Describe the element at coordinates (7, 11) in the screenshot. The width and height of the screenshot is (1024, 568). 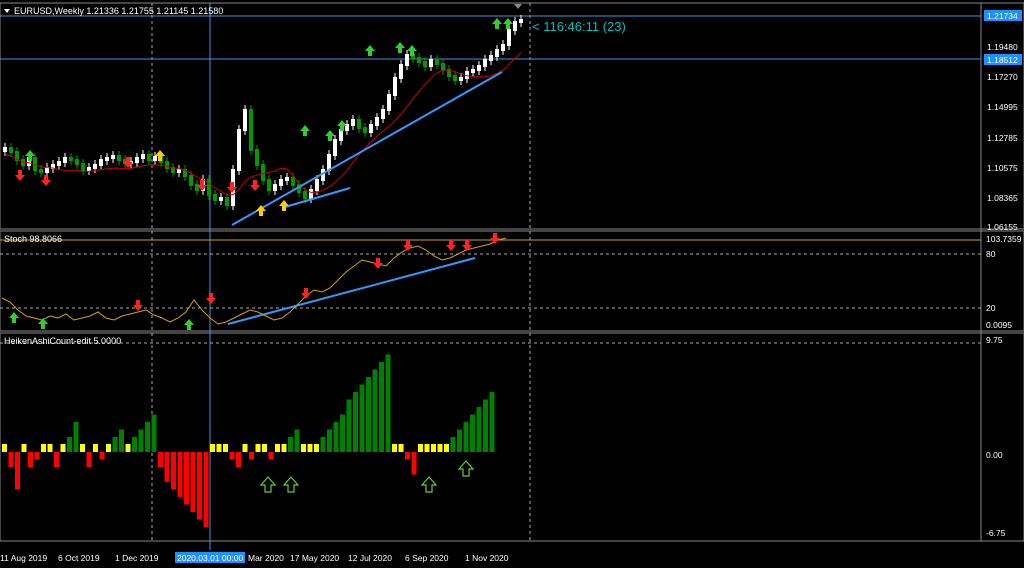
I see `menu-triangle-icon` at that location.